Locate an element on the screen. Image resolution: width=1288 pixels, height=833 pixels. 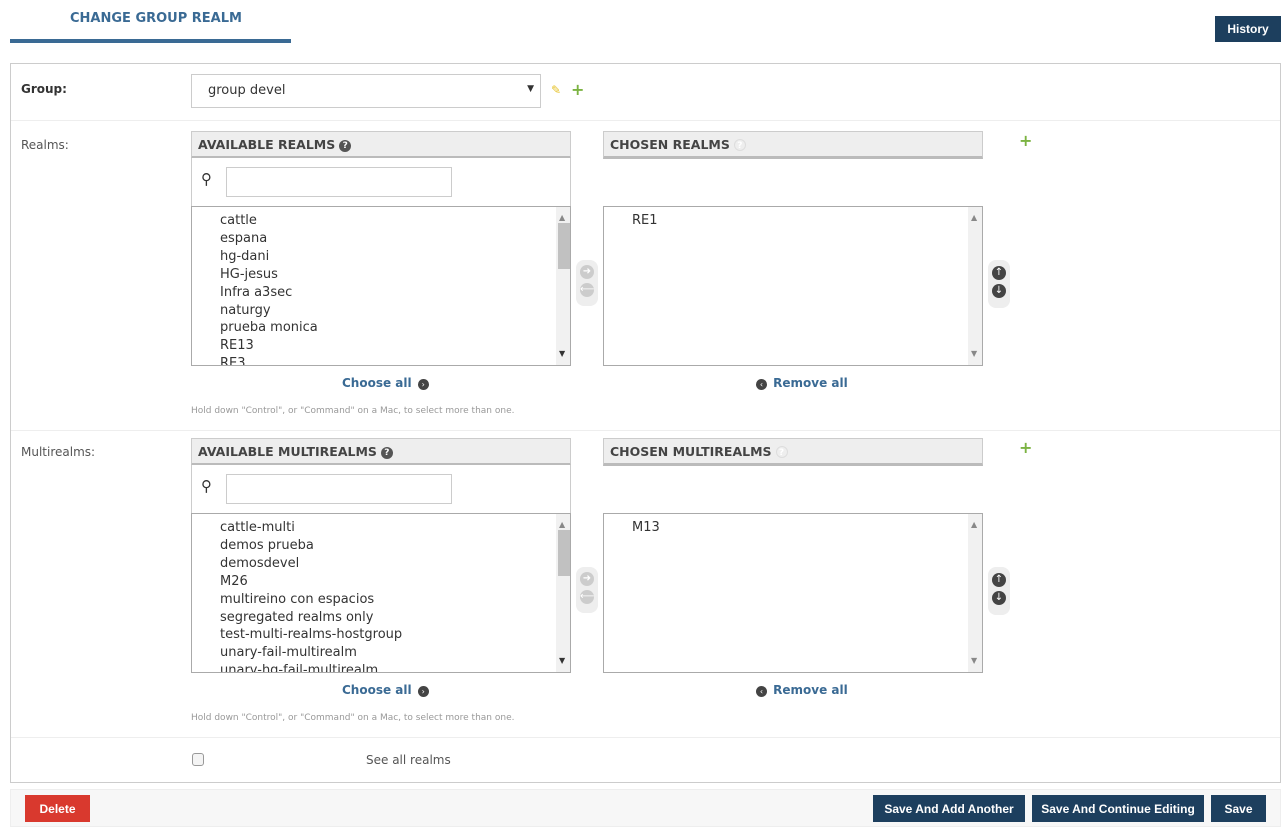
group-select-value: group devel is located at coordinates (247, 90).